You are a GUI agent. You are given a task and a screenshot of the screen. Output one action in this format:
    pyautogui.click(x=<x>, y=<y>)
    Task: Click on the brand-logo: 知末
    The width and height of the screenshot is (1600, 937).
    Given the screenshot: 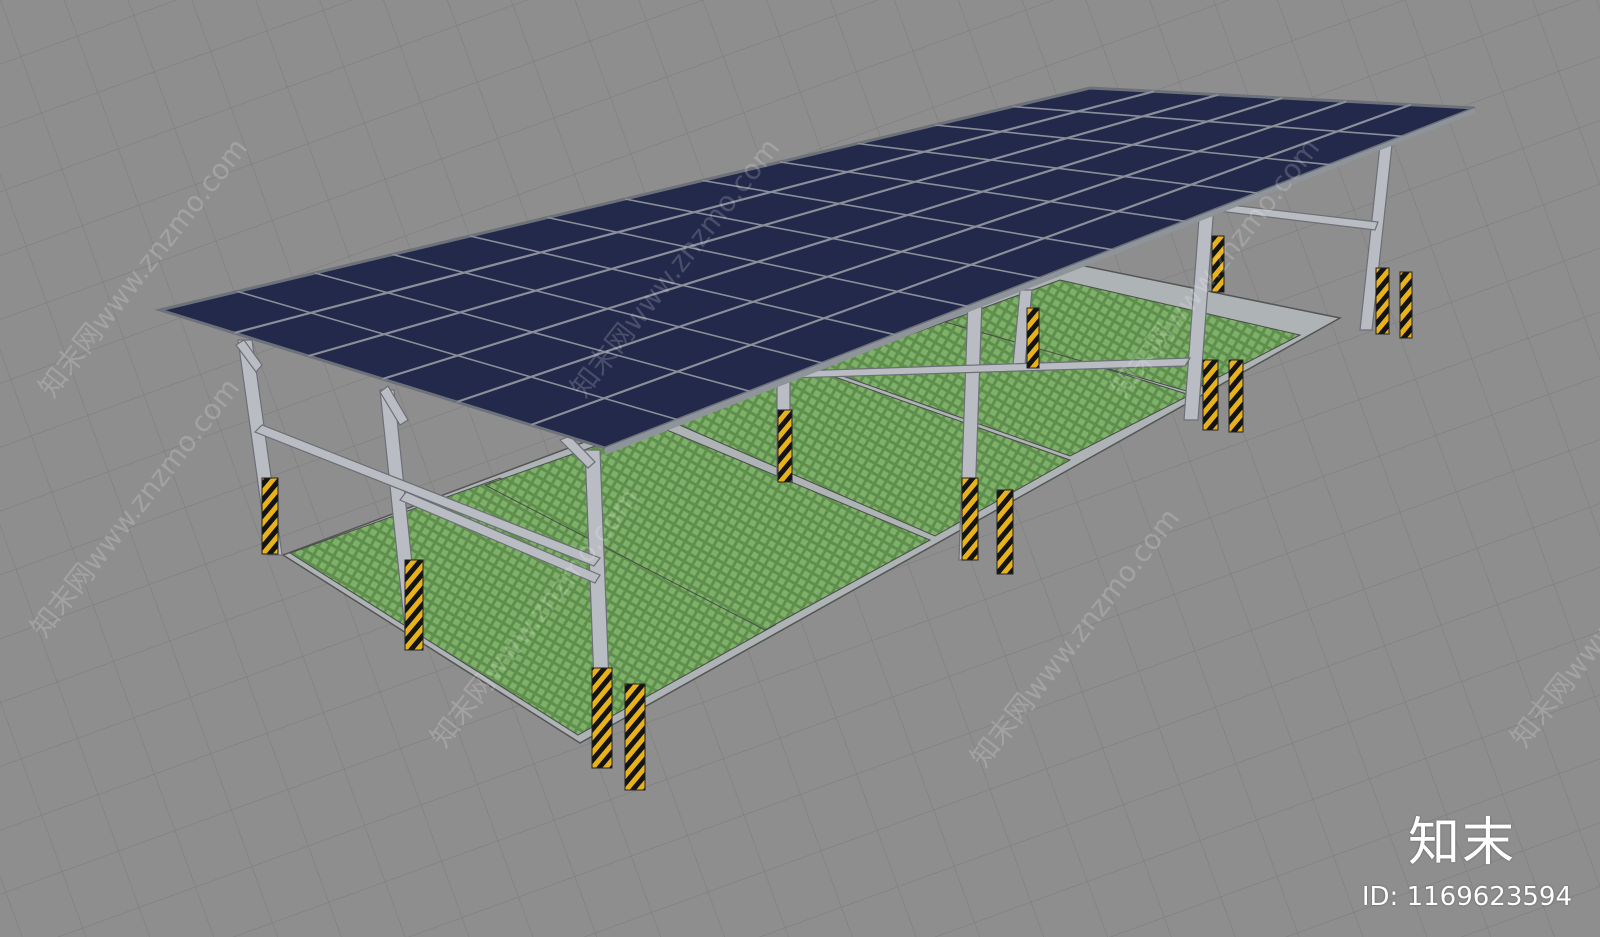 What is the action you would take?
    pyautogui.click(x=1462, y=843)
    